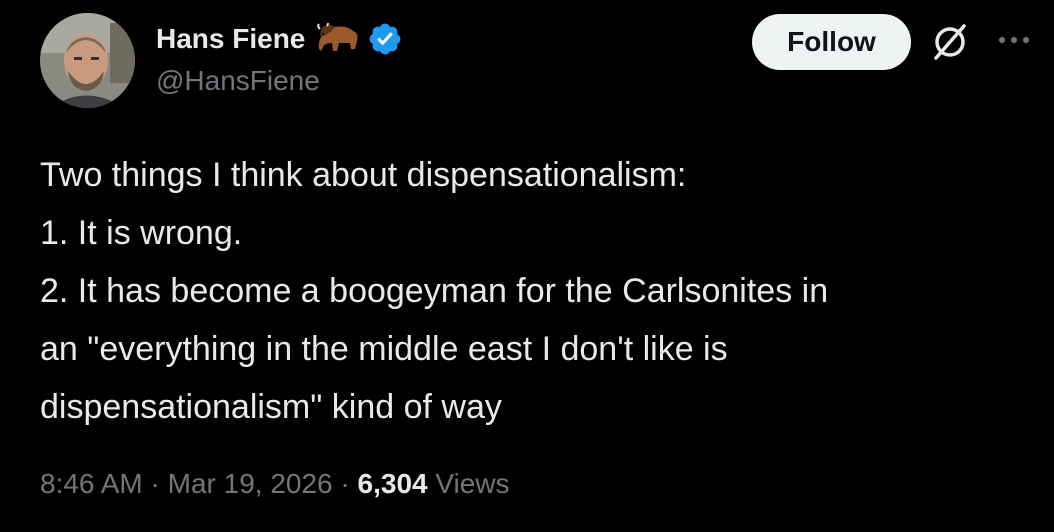 The width and height of the screenshot is (1054, 532). I want to click on bison-emoji-icon, so click(339, 38).